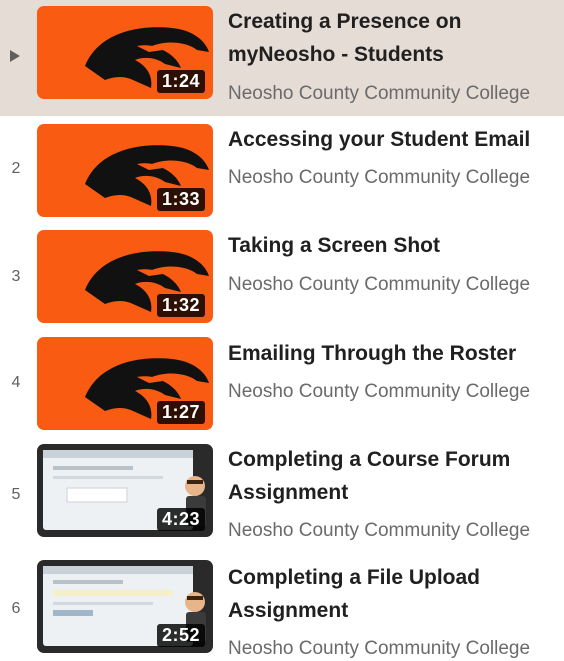  Describe the element at coordinates (180, 519) in the screenshot. I see `video-duration: 4:23` at that location.